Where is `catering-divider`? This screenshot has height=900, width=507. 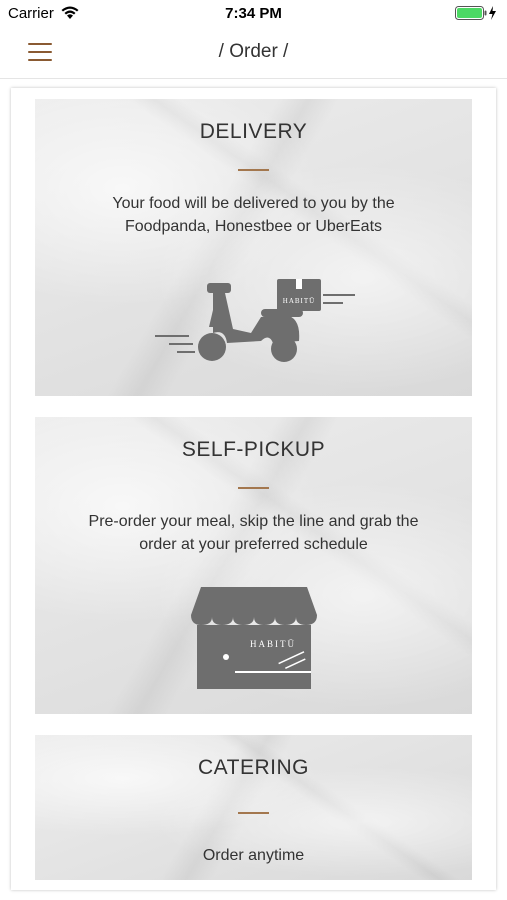 catering-divider is located at coordinates (253, 813).